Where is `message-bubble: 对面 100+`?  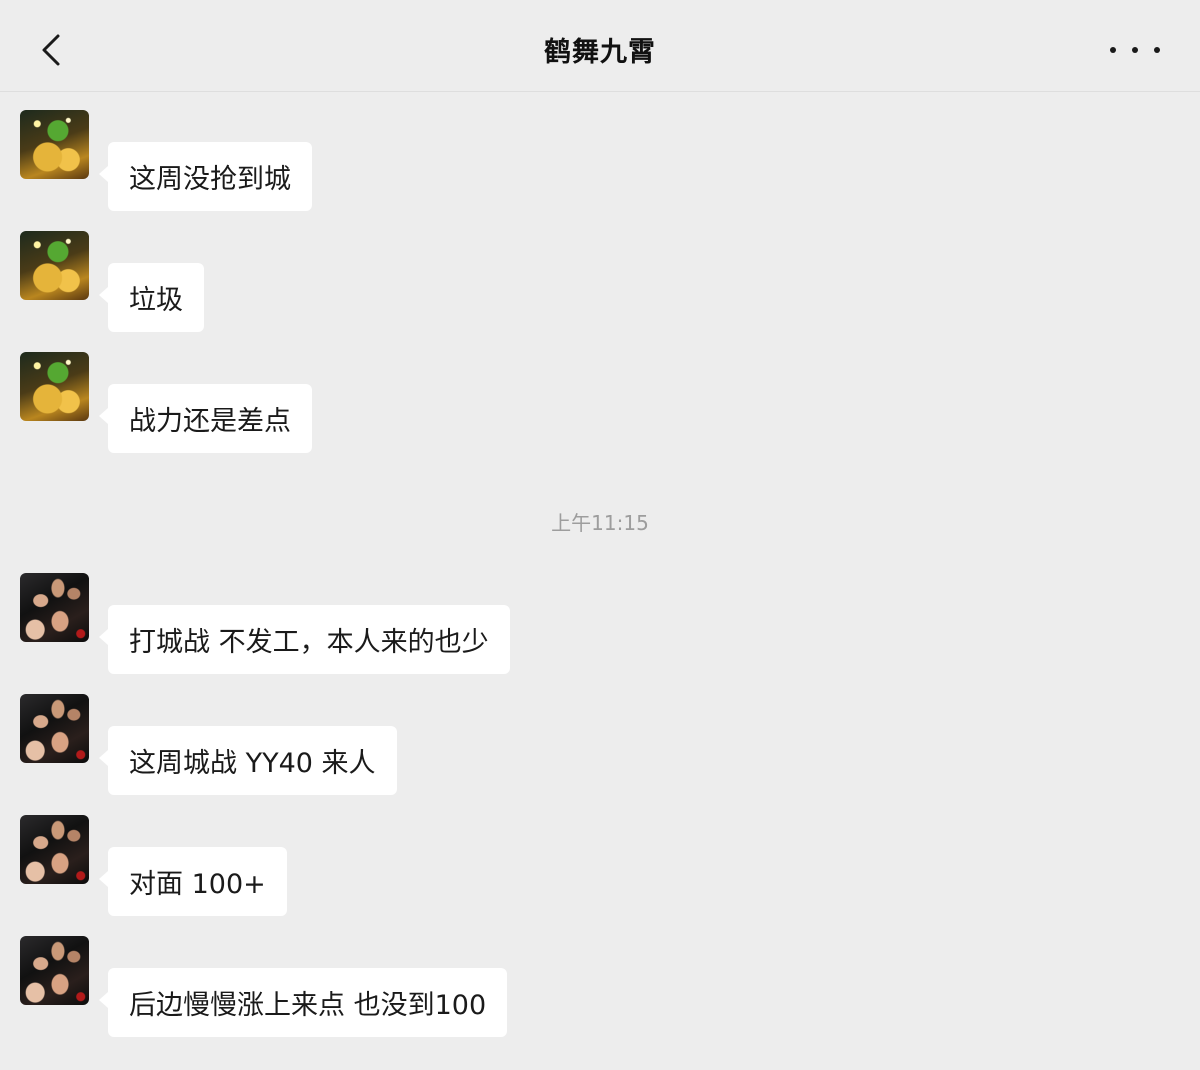
message-bubble: 对面 100+ is located at coordinates (193, 881).